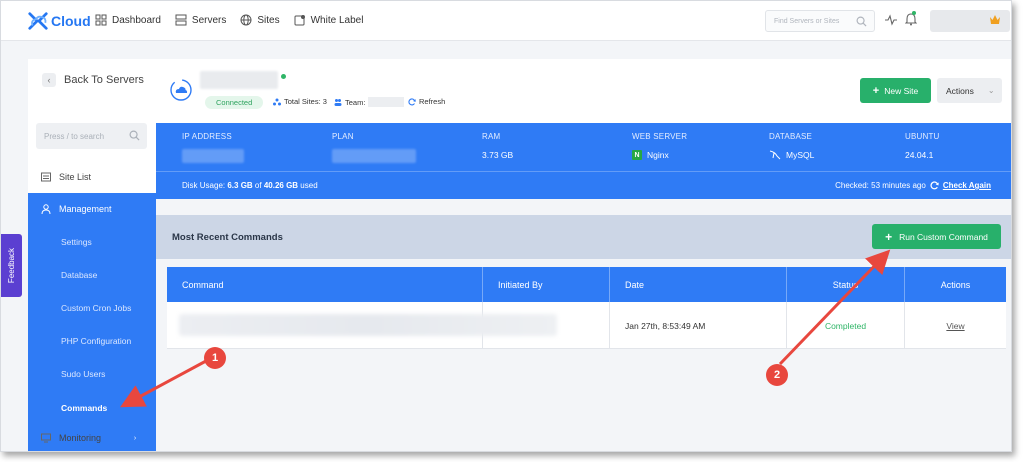 The width and height of the screenshot is (1024, 462). I want to click on notification-dot, so click(914, 13).